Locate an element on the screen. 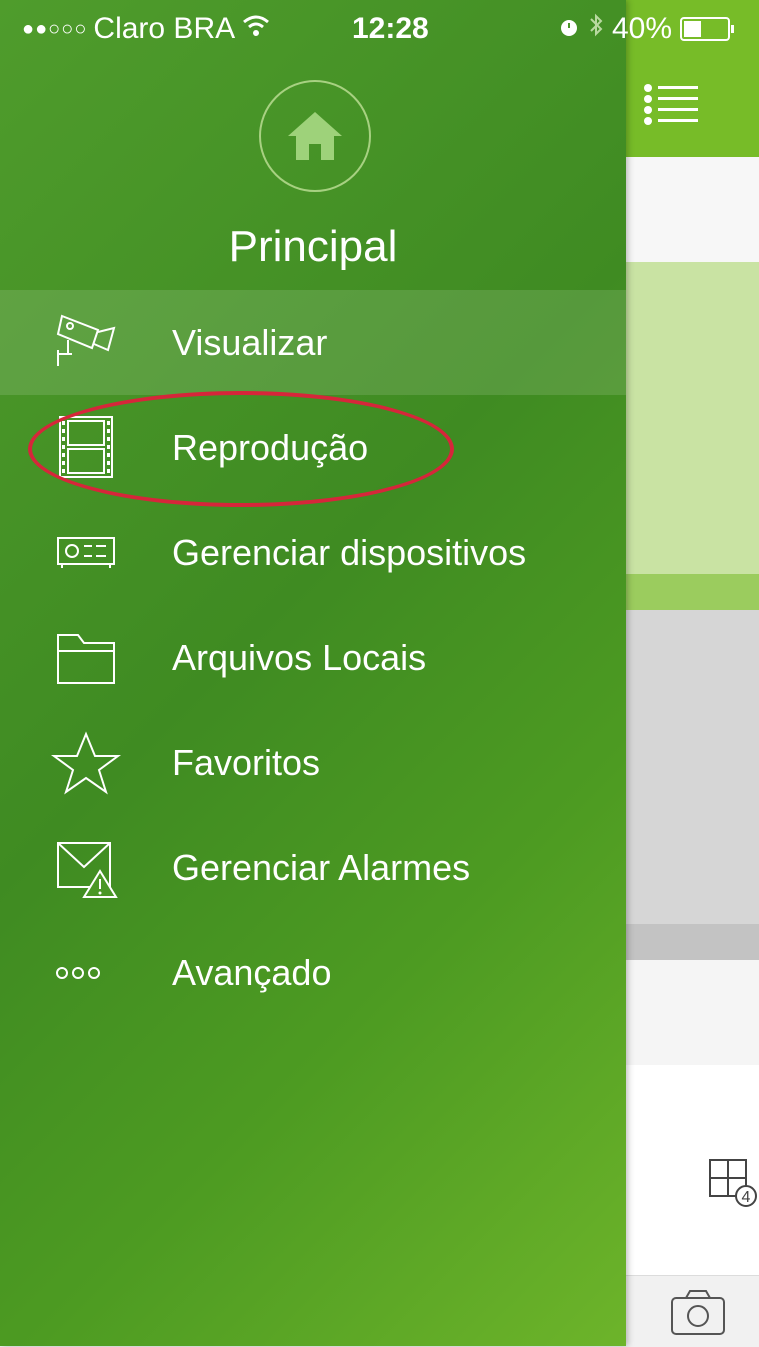 Image resolution: width=759 pixels, height=1347 pixels. snapshot-camera-icon is located at coordinates (698, 1313).